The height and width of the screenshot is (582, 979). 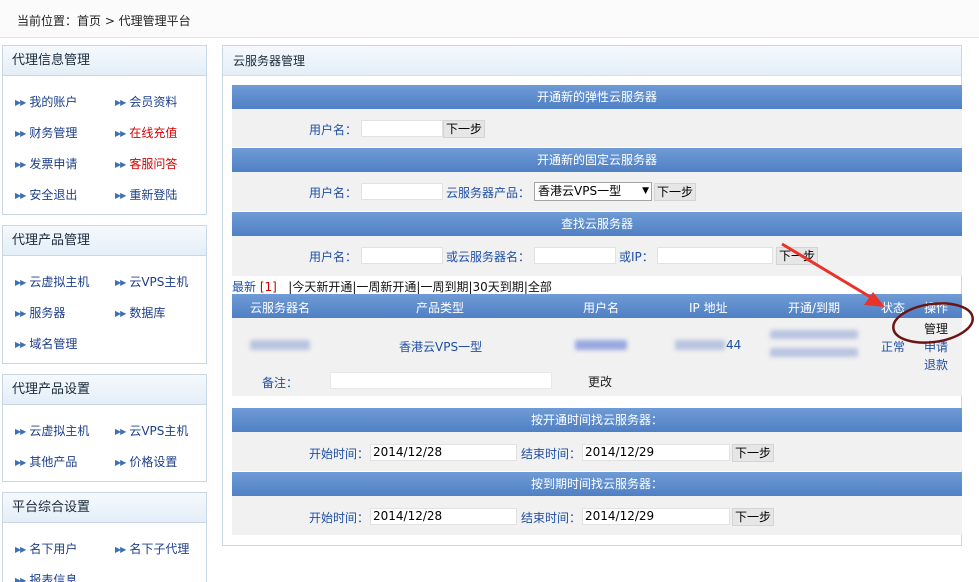 What do you see at coordinates (656, 452) in the screenshot?
I see `open-end-input: 2014/12/29` at bounding box center [656, 452].